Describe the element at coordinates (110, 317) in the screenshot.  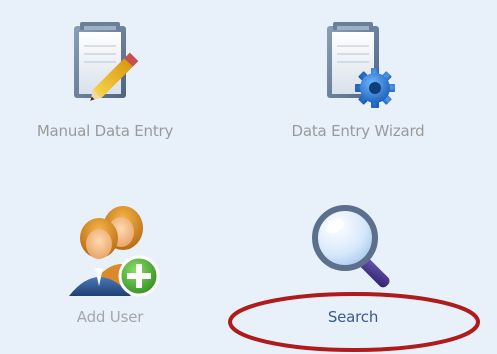
I see `add-user-label: Add User` at that location.